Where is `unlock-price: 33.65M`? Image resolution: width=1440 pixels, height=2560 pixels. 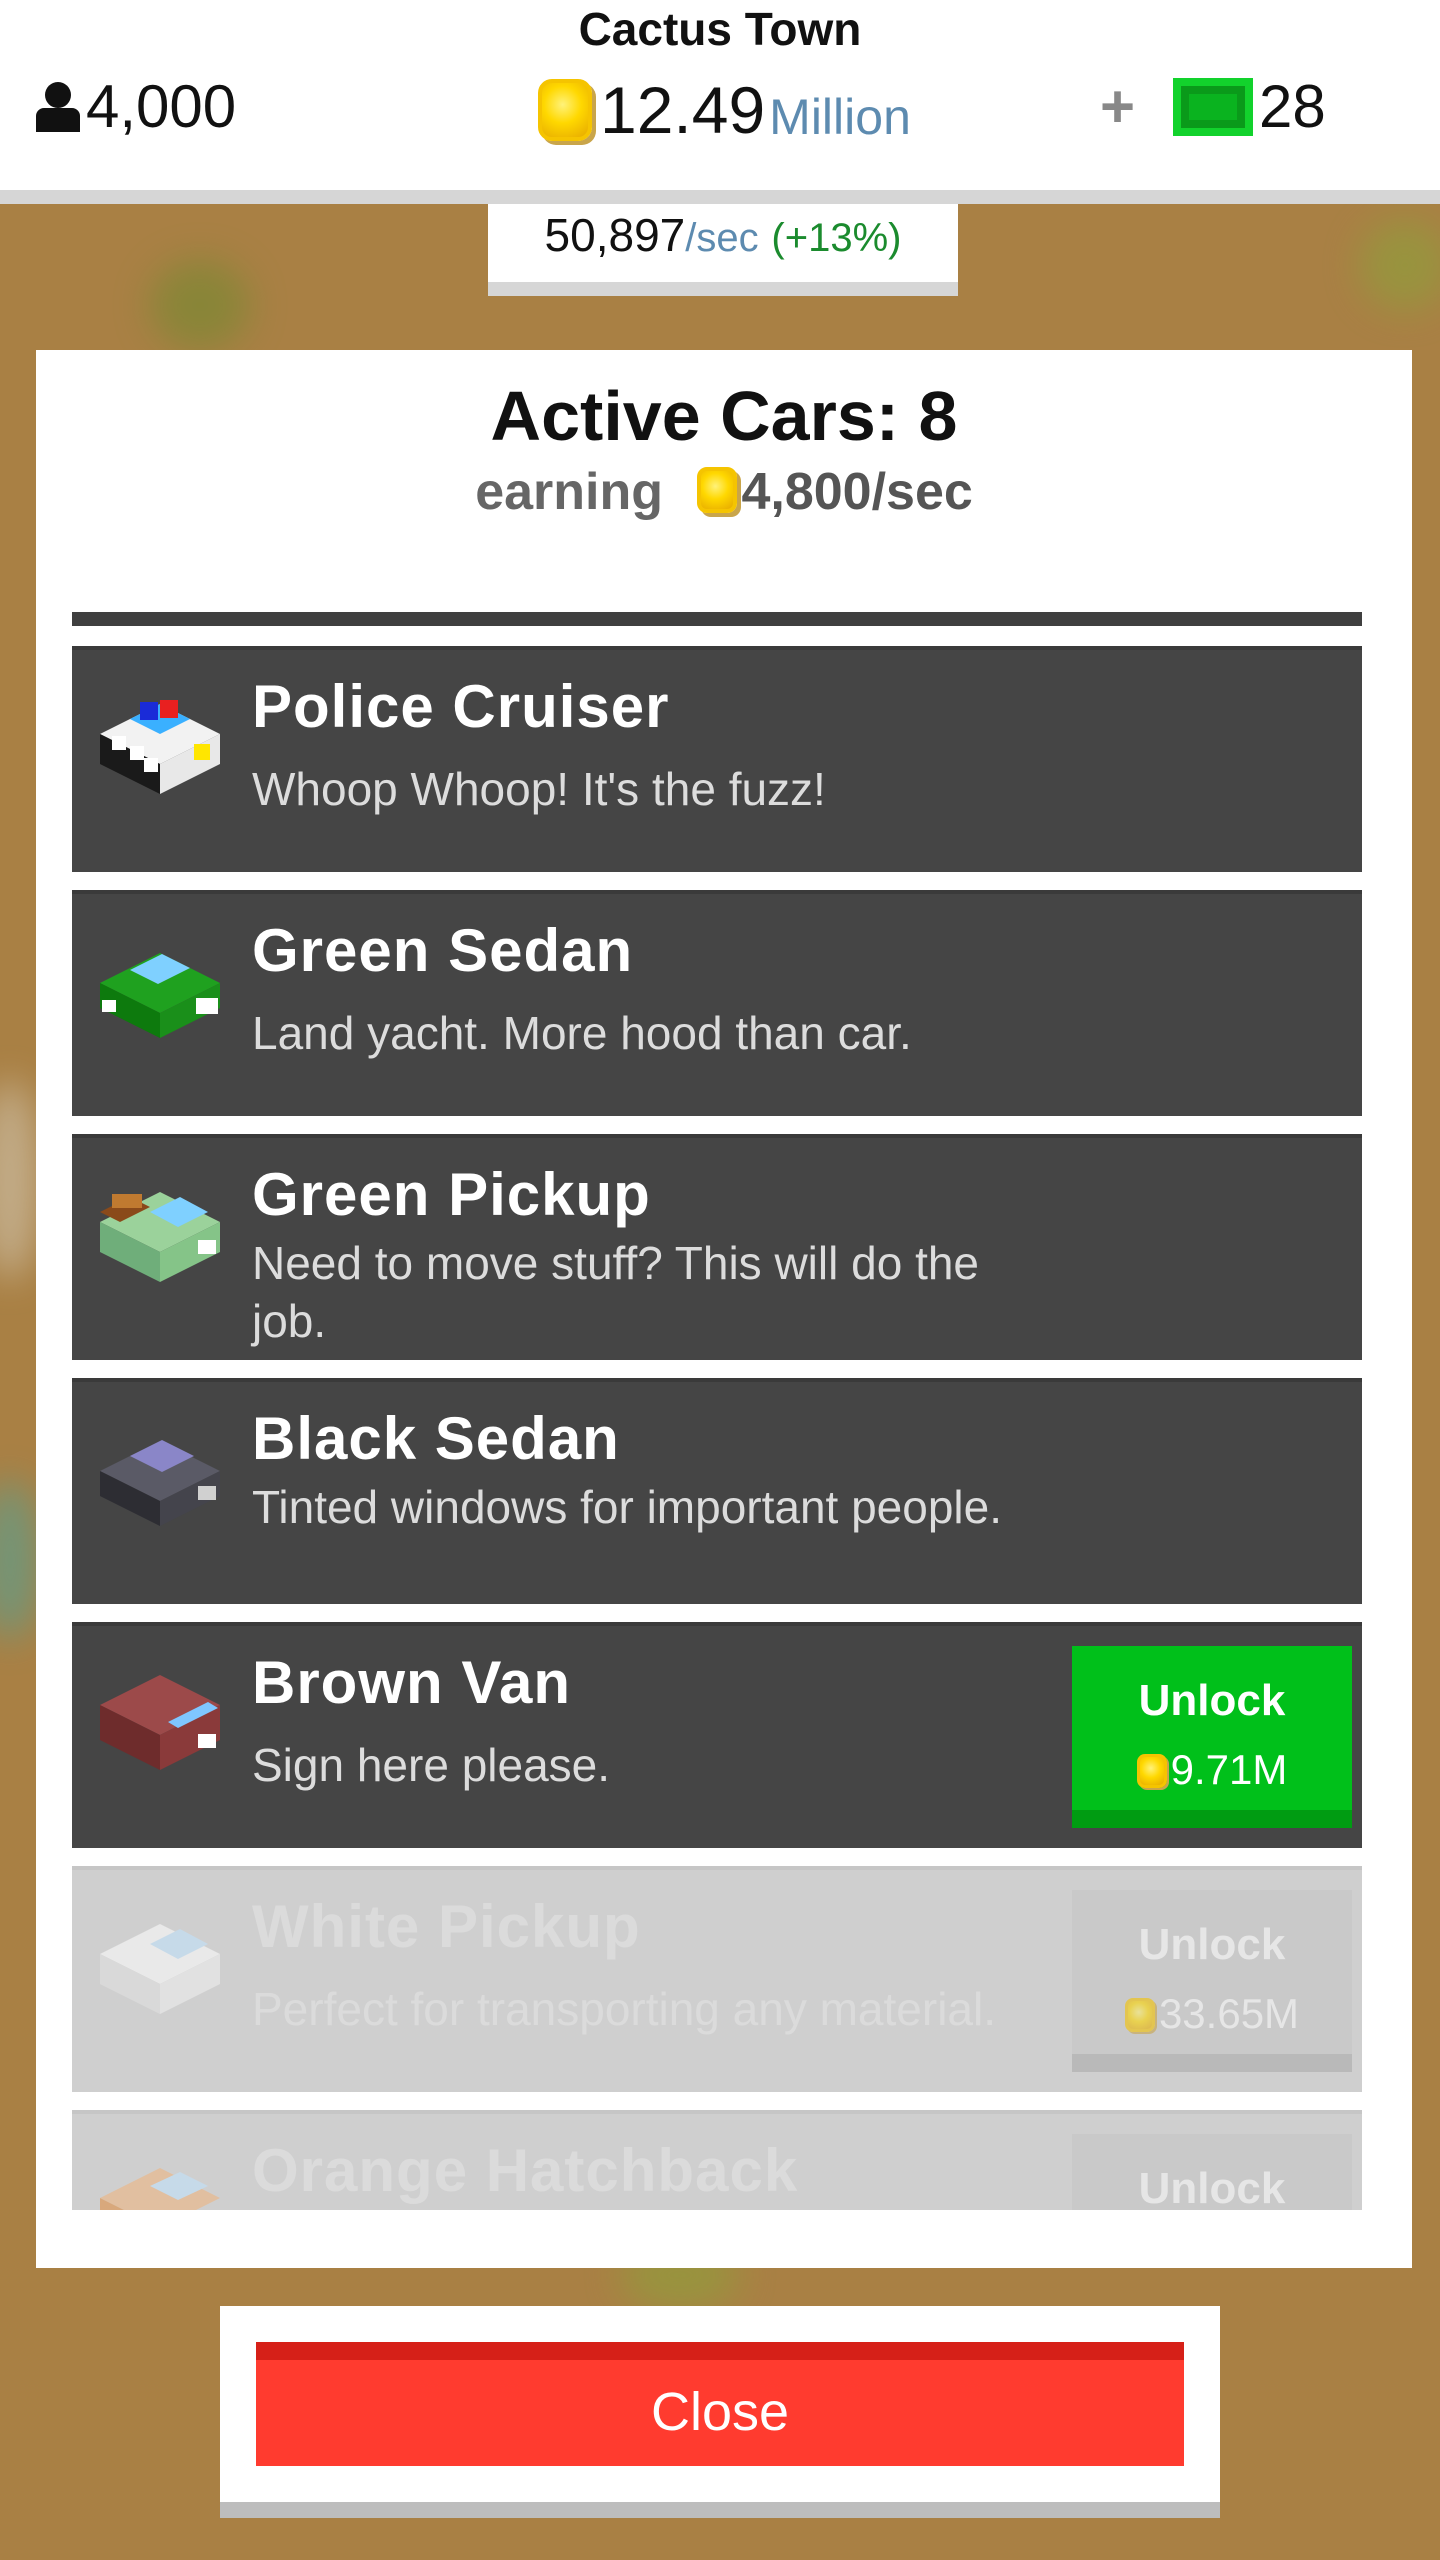
unlock-price: 33.65M is located at coordinates (1212, 2014).